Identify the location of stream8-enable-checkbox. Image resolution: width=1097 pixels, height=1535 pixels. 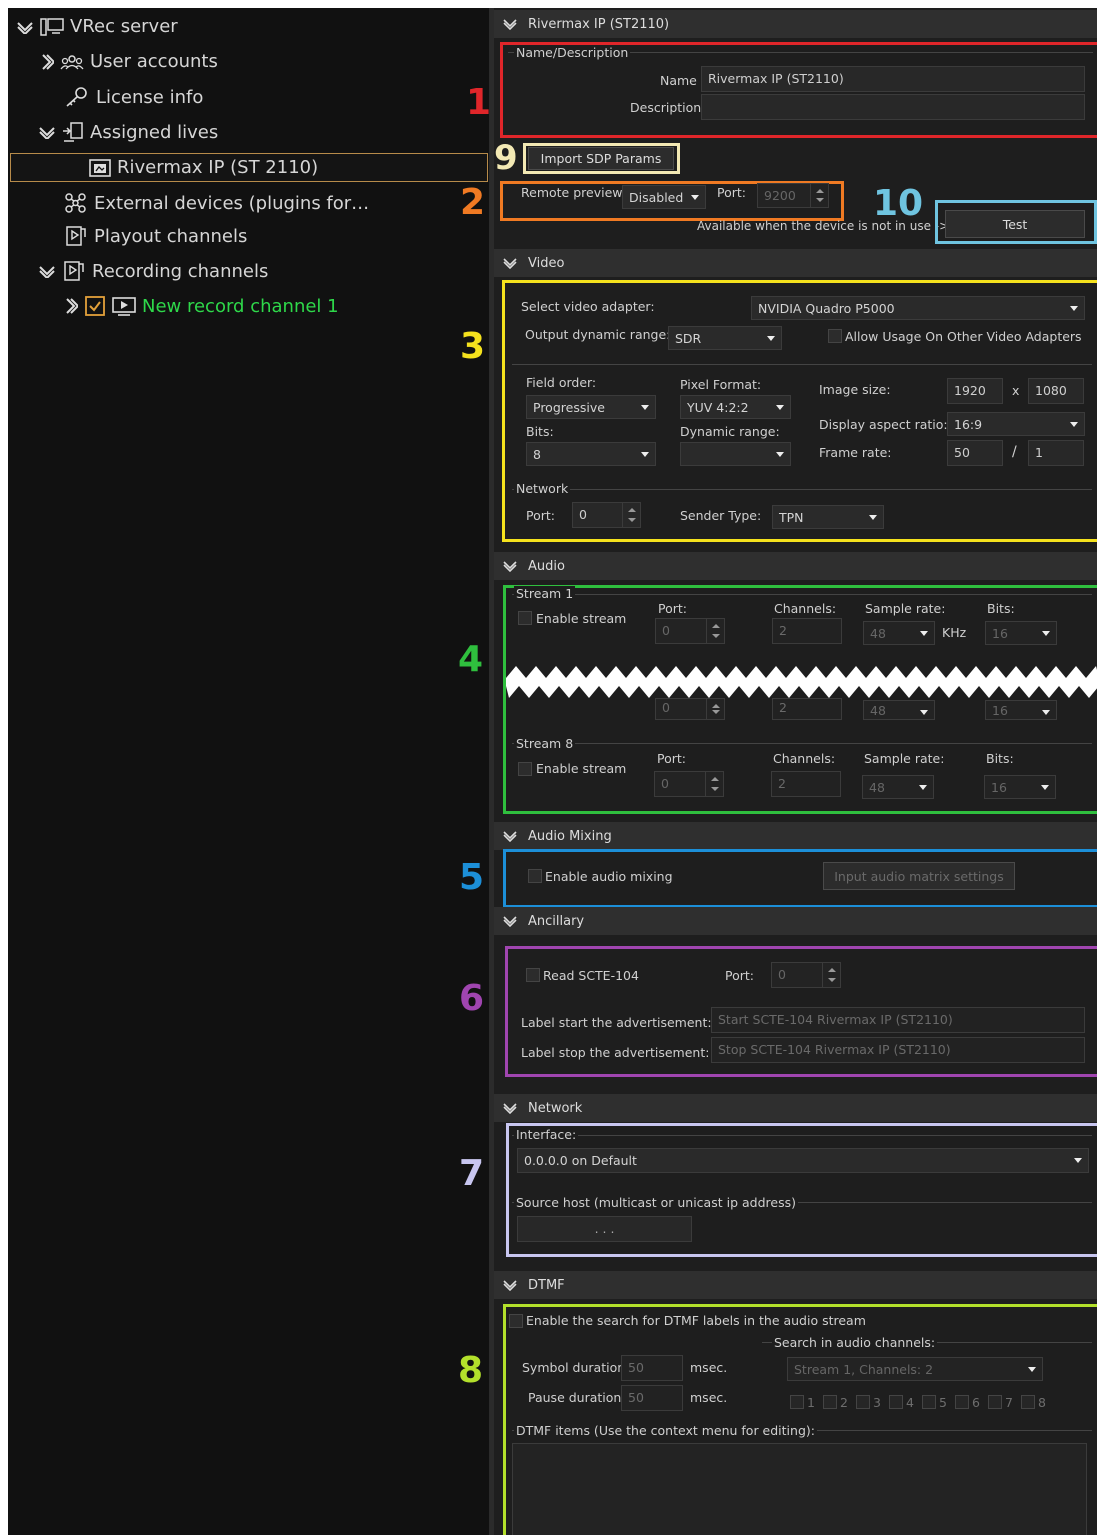
(525, 769).